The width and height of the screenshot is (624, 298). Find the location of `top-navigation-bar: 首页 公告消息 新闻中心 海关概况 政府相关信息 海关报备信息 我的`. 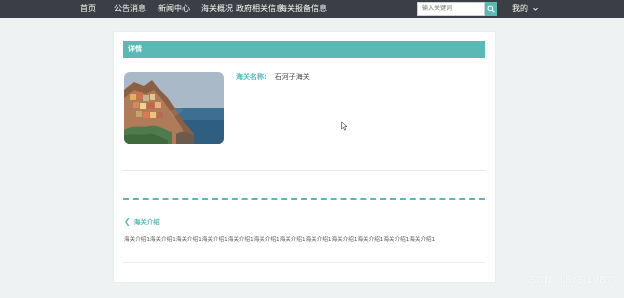

top-navigation-bar: 首页 公告消息 新闻中心 海关概况 政府相关信息 海关报备信息 我的 is located at coordinates (312, 9).